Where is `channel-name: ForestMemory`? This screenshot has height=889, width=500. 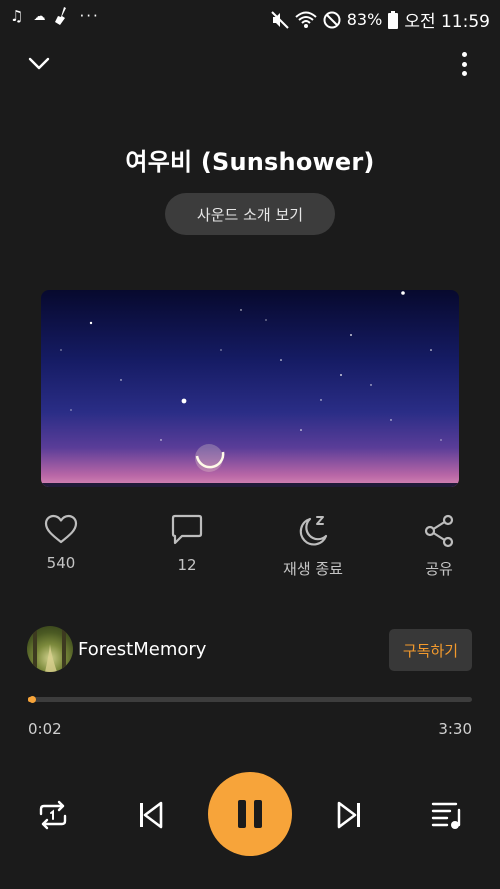 channel-name: ForestMemory is located at coordinates (142, 649).